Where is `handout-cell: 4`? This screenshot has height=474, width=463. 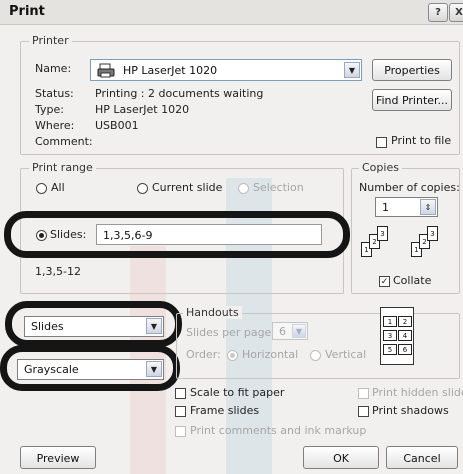 handout-cell: 4 is located at coordinates (405, 335).